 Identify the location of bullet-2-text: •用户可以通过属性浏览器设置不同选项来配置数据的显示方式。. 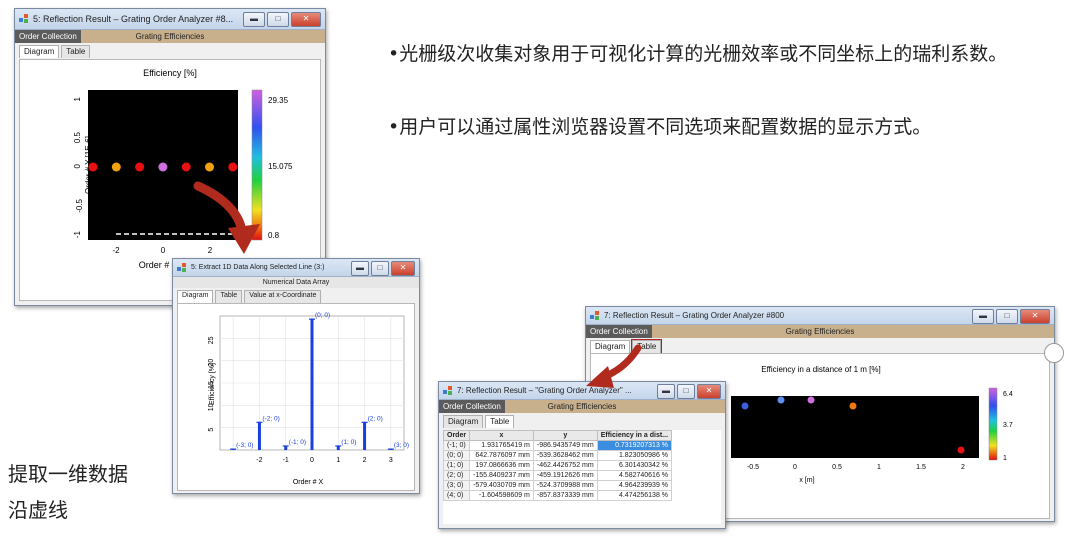
(660, 127).